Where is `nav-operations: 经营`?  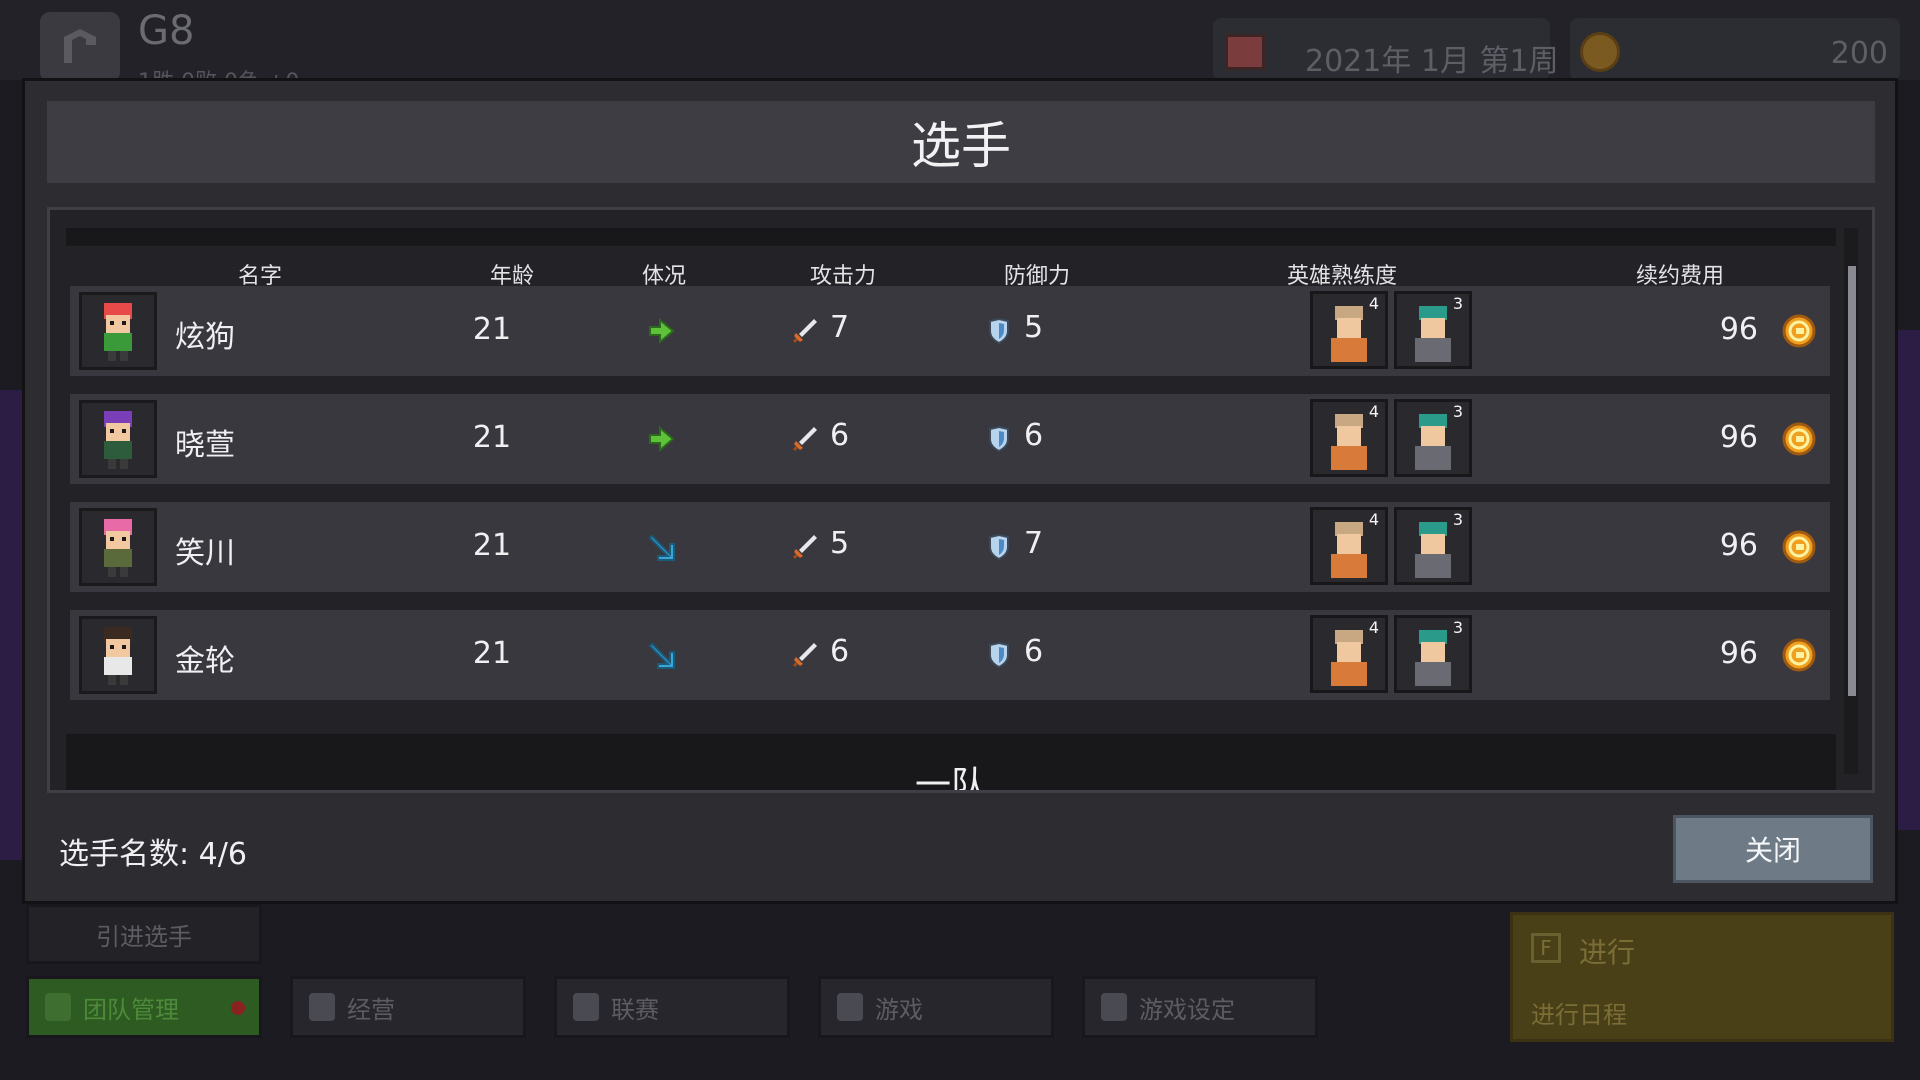
nav-operations: 经营 is located at coordinates (408, 1007).